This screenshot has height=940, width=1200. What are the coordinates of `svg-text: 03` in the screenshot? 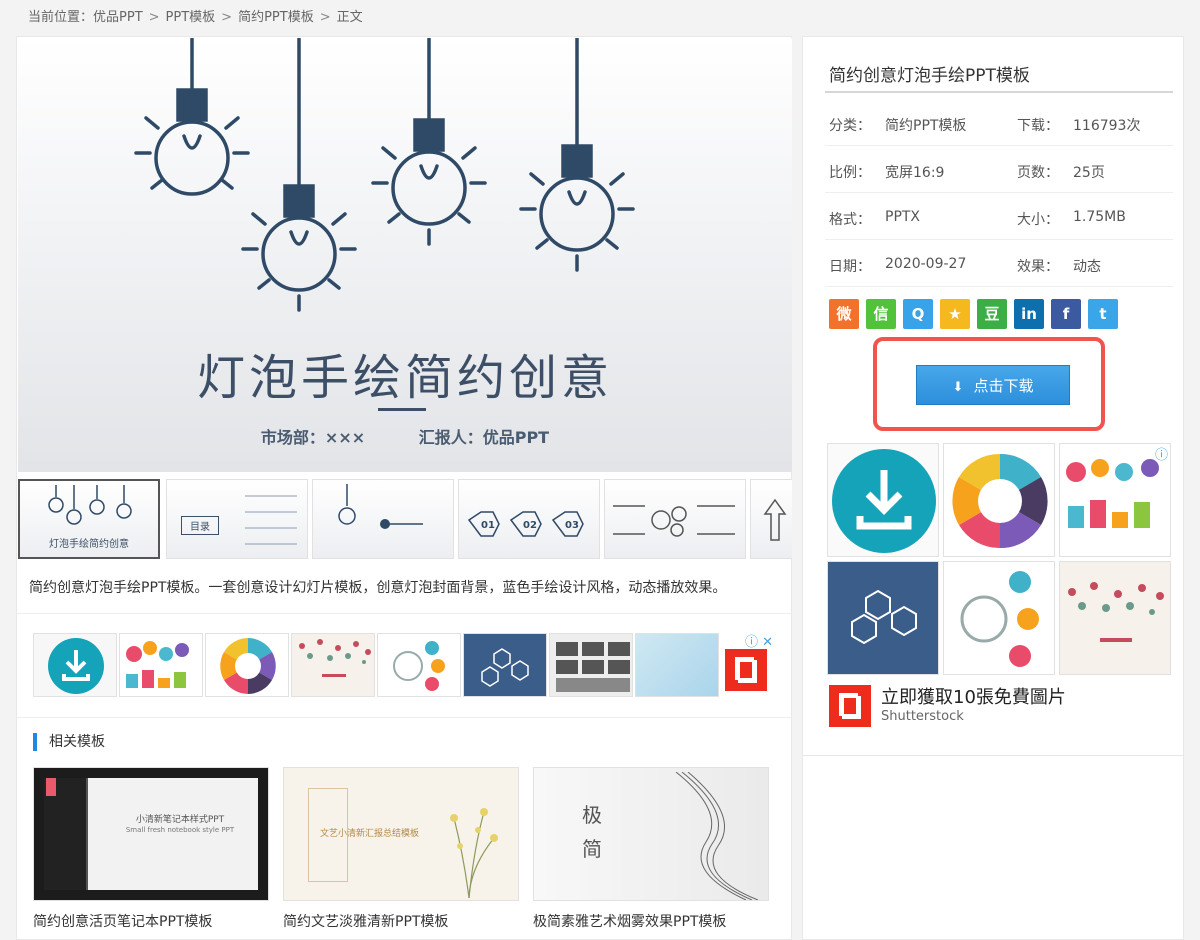 It's located at (572, 525).